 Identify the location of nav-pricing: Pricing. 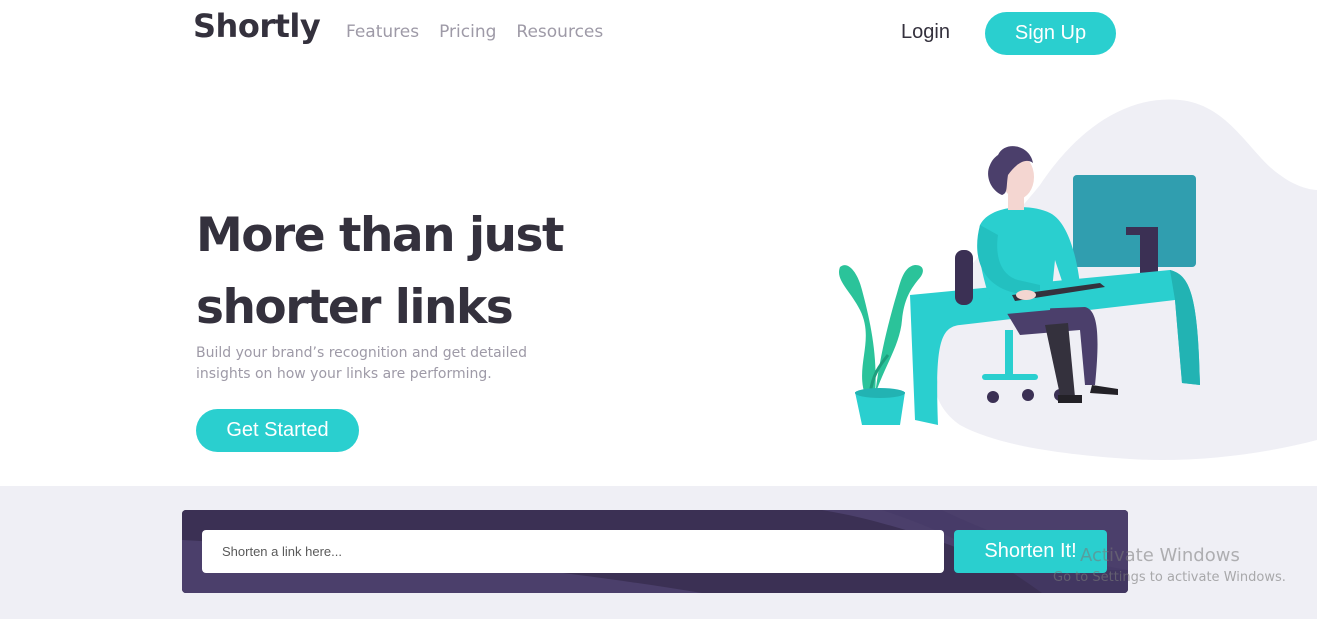
(467, 32).